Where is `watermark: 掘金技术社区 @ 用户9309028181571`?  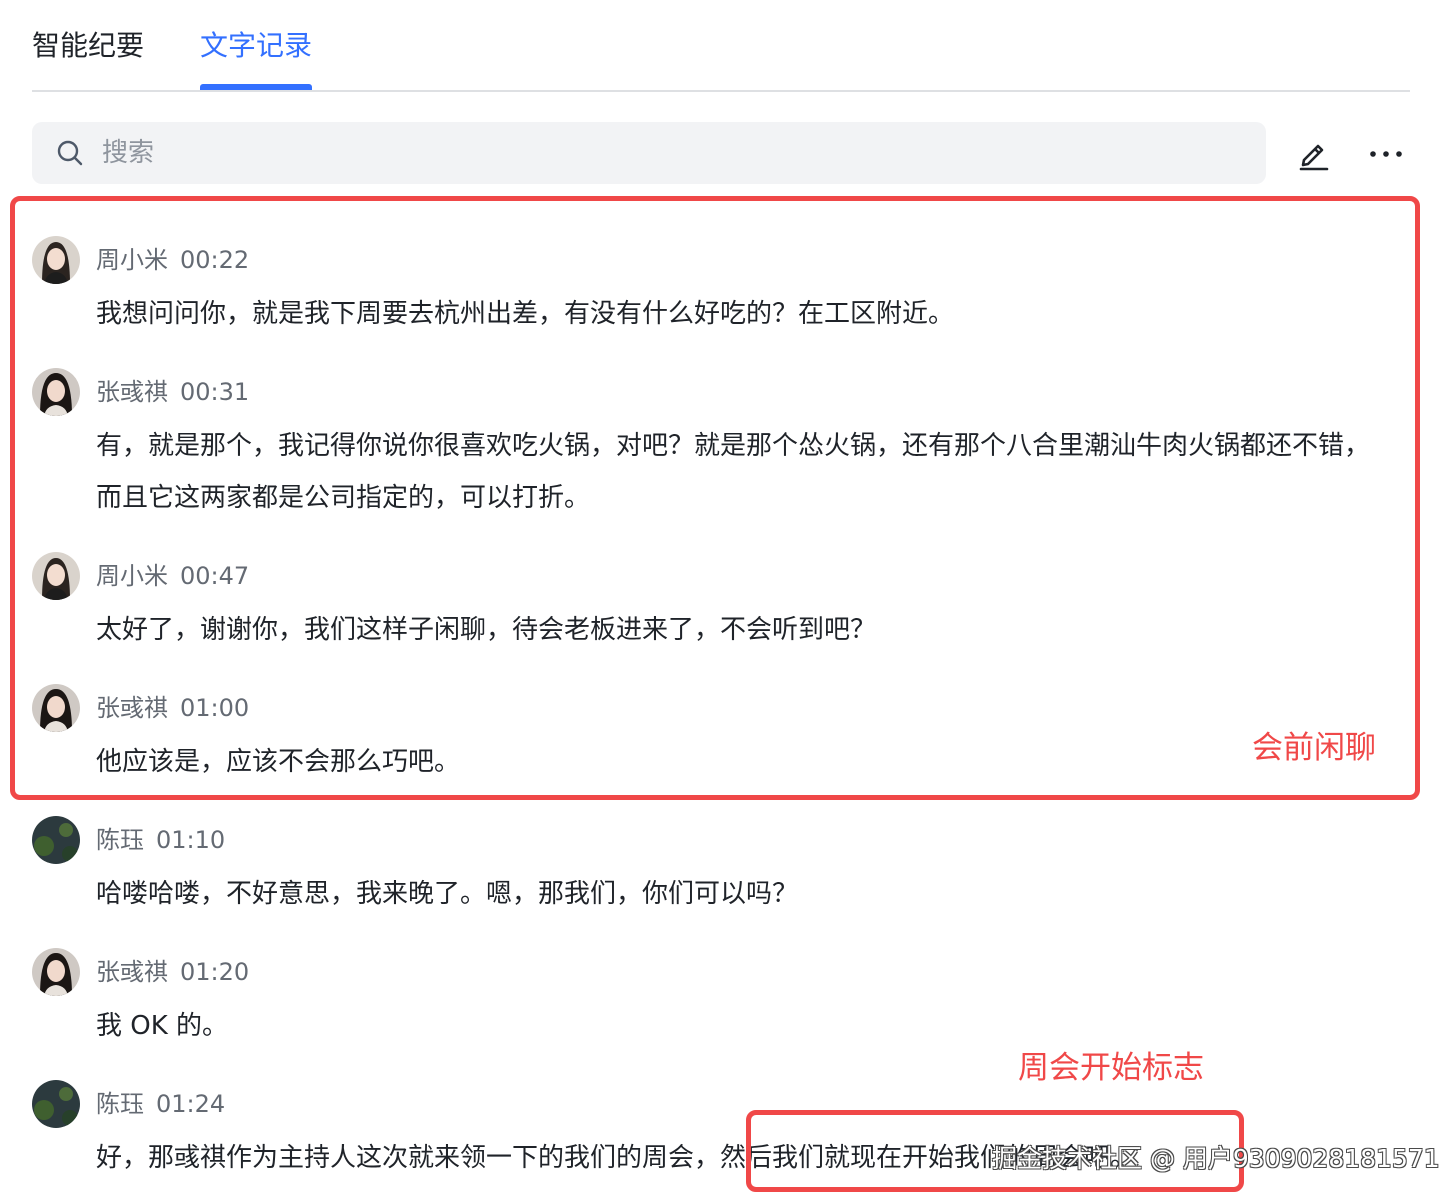 watermark: 掘金技术社区 @ 用户9309028181571 is located at coordinates (1216, 1158).